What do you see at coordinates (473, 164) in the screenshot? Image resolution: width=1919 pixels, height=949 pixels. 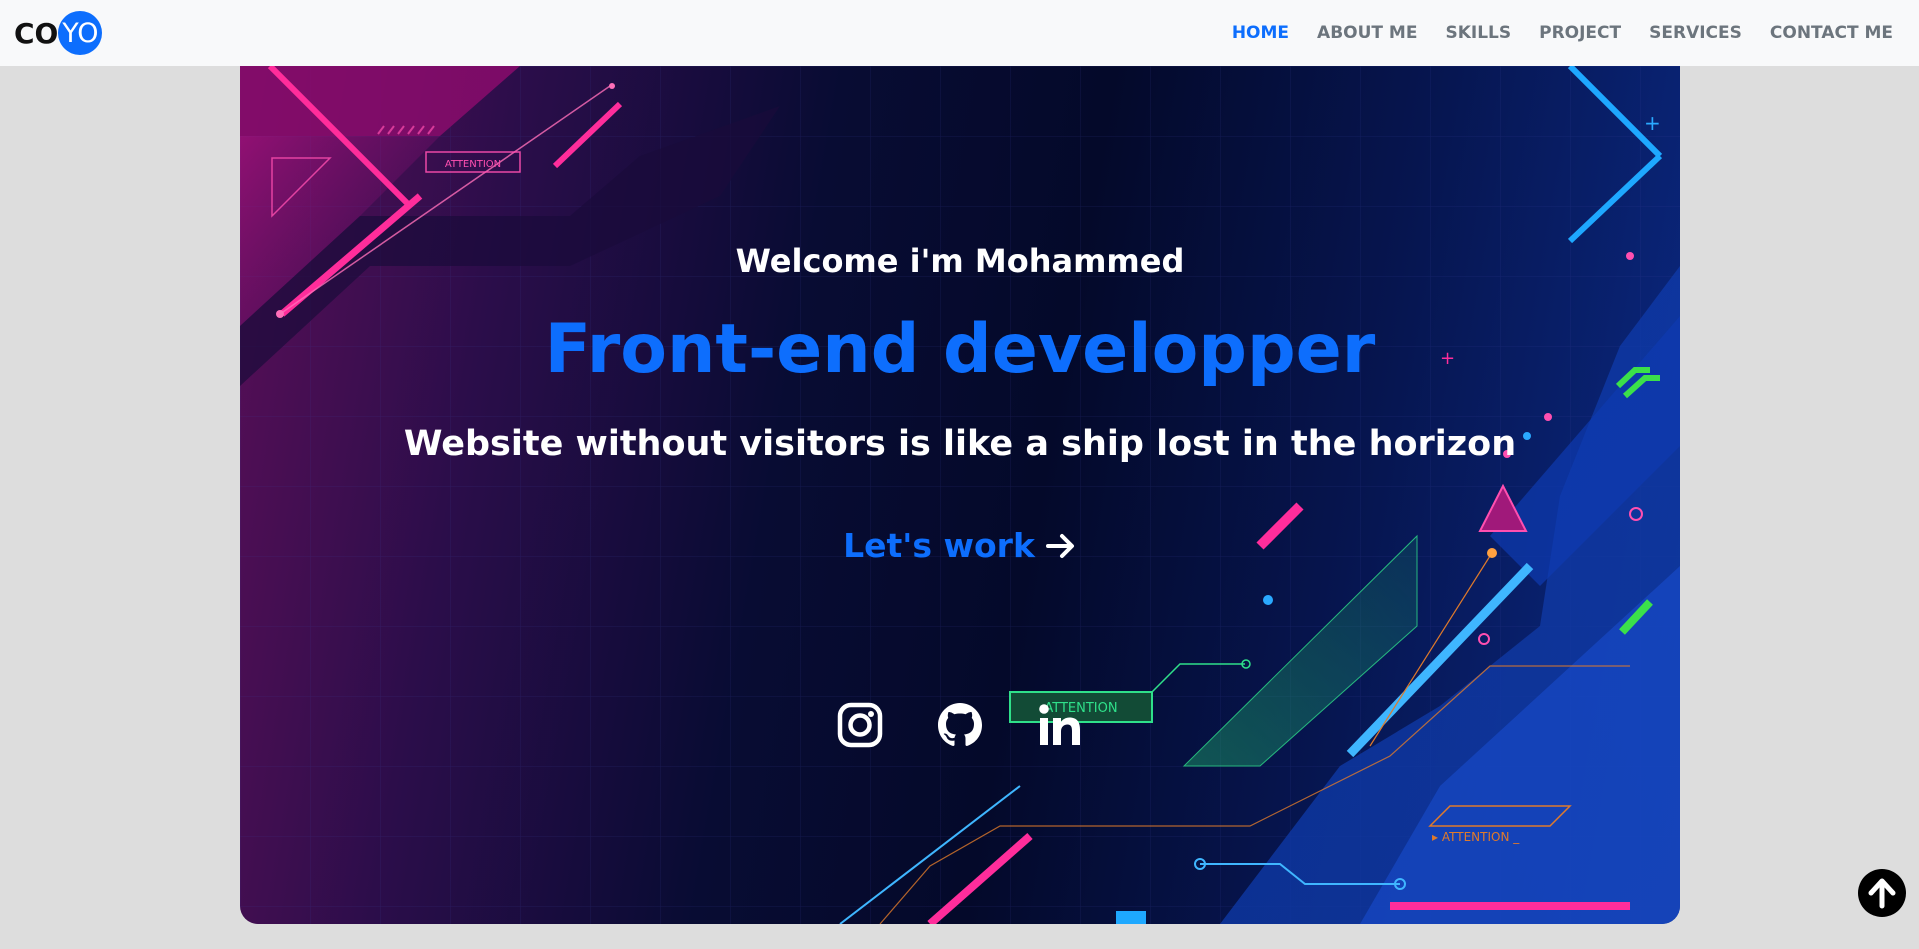 I see `decor-attention-1: ATTENTION` at bounding box center [473, 164].